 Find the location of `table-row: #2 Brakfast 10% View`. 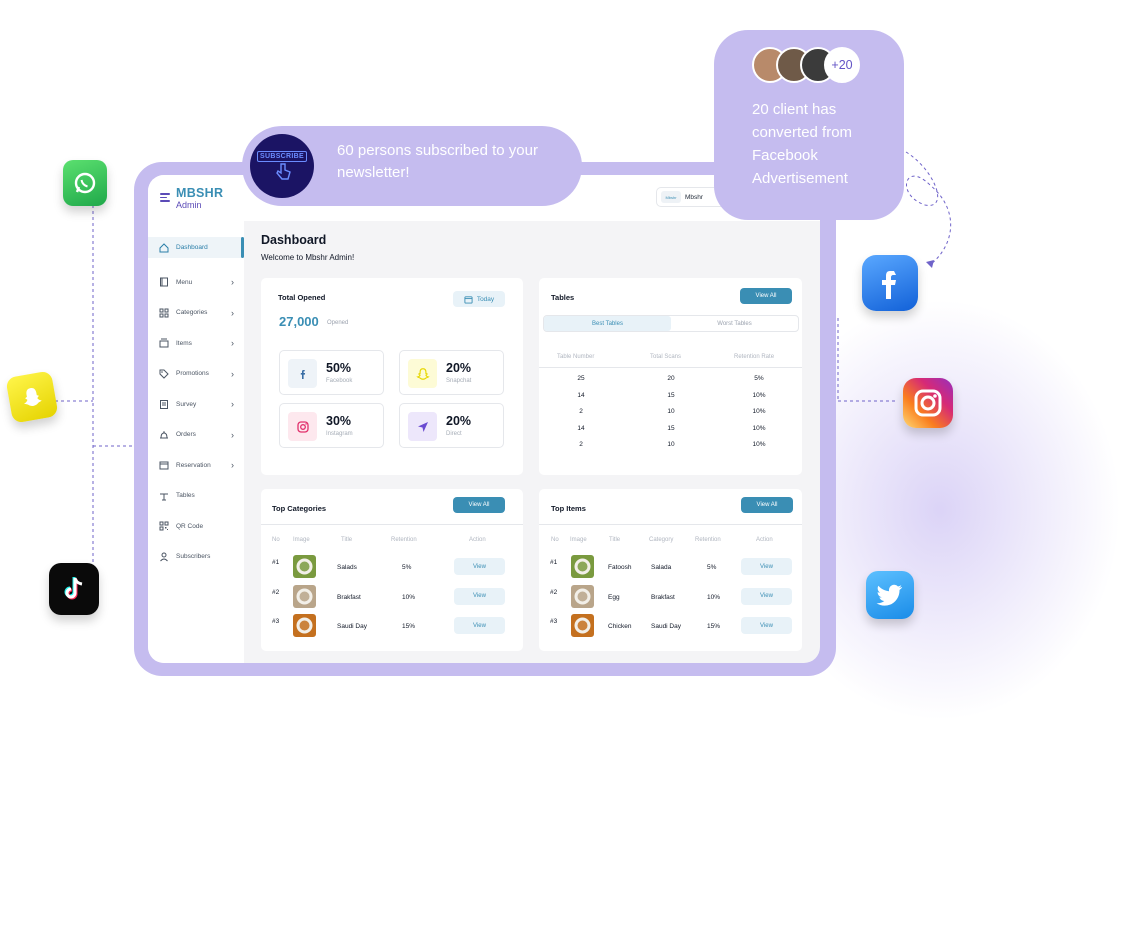

table-row: #2 Brakfast 10% View is located at coordinates (392, 596).